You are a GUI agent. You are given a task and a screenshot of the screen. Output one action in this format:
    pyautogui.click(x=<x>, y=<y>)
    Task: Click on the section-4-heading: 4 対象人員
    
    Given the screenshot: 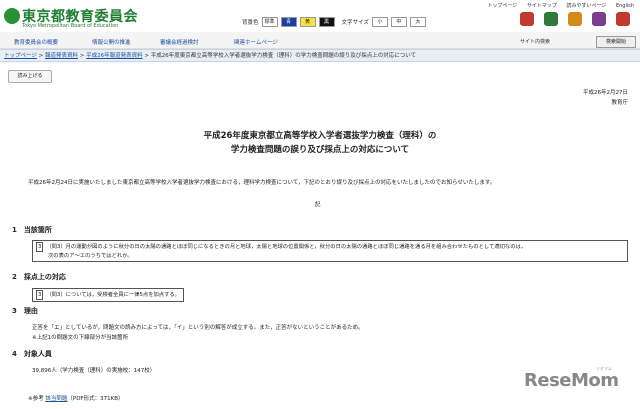 What is the action you would take?
    pyautogui.click(x=32, y=354)
    